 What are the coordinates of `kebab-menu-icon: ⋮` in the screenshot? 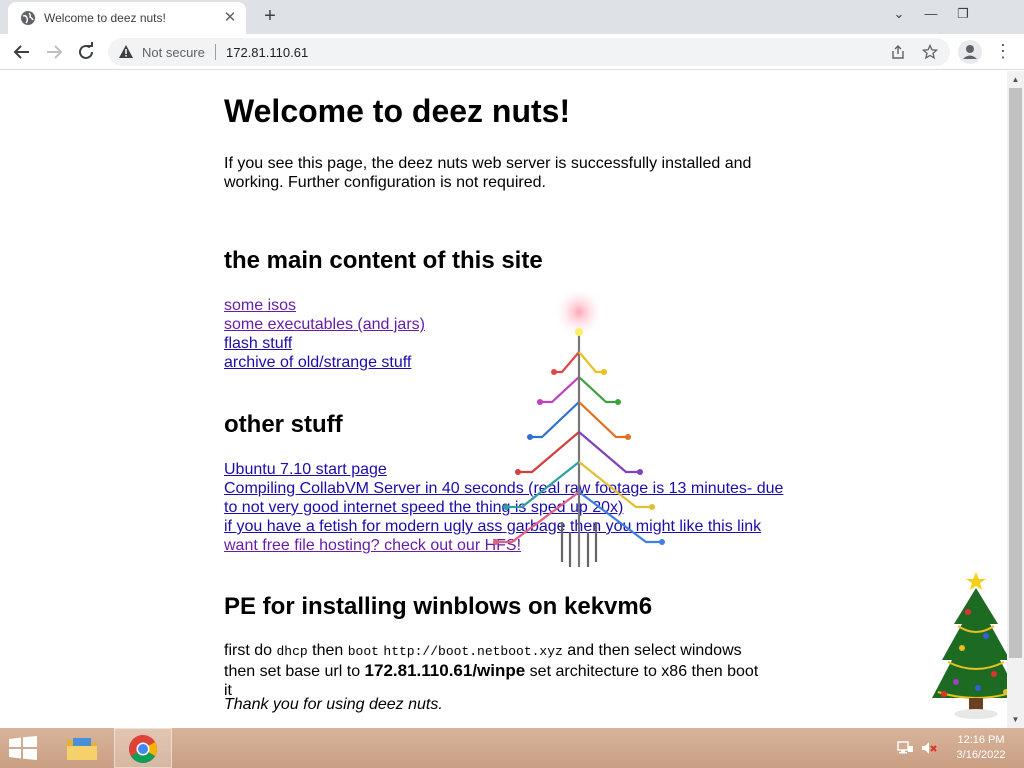 It's located at (1003, 52).